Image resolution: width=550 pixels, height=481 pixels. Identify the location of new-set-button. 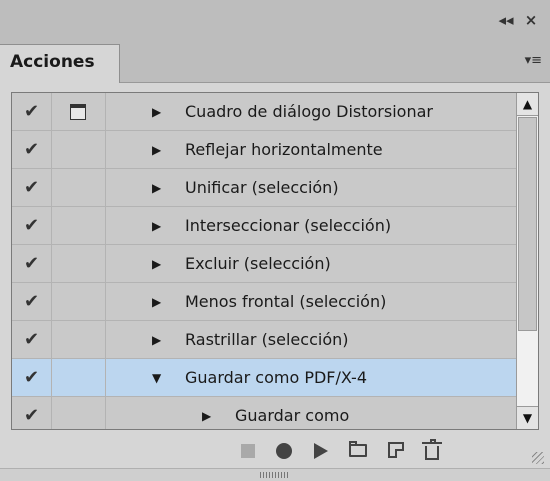
(358, 451).